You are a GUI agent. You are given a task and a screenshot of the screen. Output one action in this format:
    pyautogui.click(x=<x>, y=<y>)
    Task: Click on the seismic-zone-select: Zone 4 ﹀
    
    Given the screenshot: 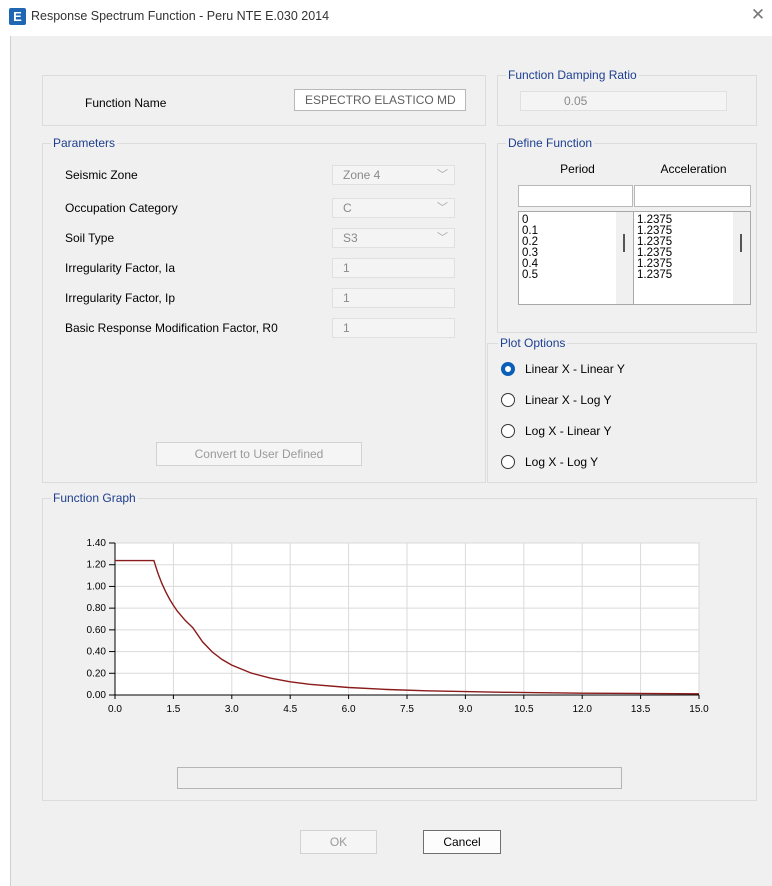 What is the action you would take?
    pyautogui.click(x=393, y=175)
    